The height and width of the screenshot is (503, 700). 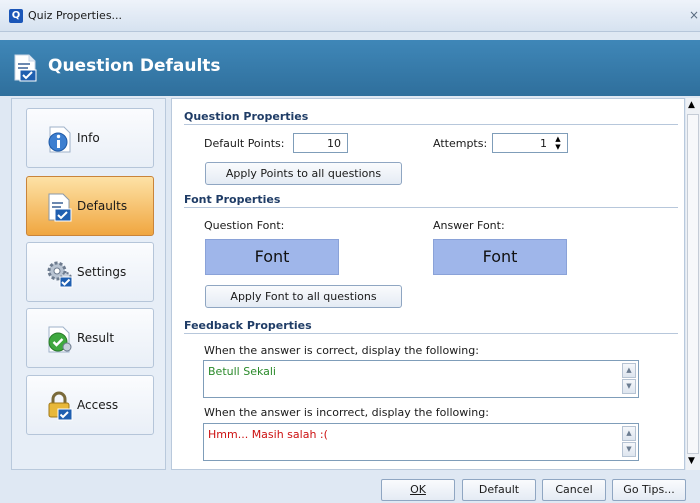 I want to click on cancel-label: Cancel, so click(x=574, y=489).